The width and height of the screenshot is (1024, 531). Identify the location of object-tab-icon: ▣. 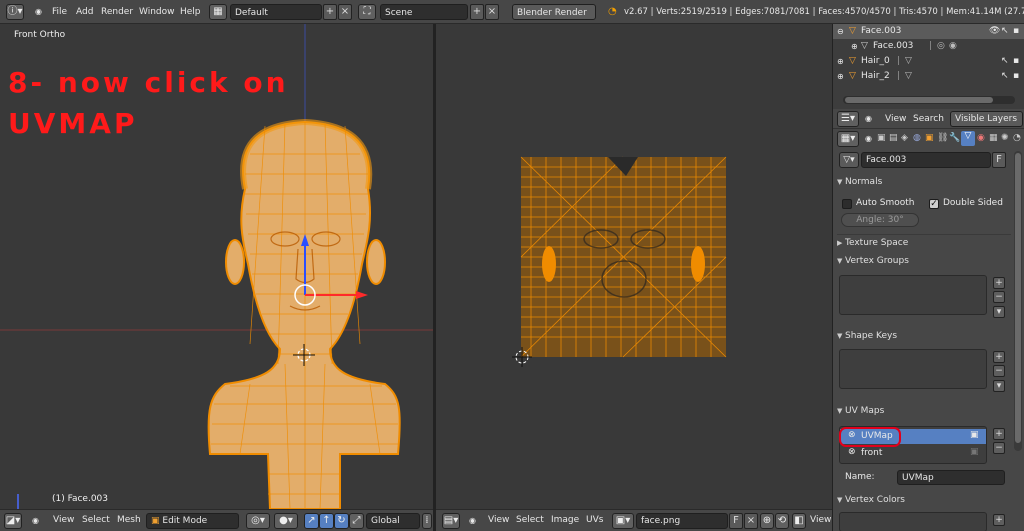
(929, 138).